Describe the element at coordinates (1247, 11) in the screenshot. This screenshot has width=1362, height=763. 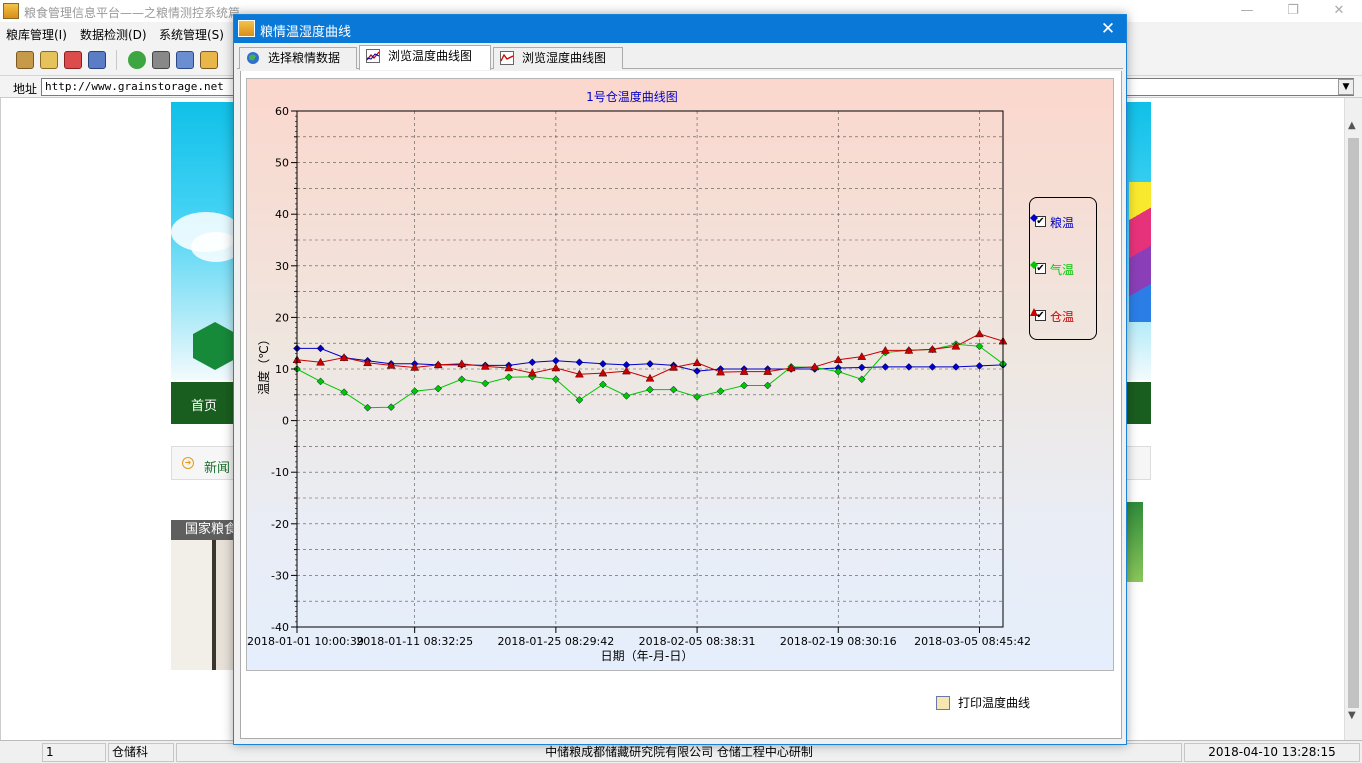
I see `minimize-button: —` at that location.